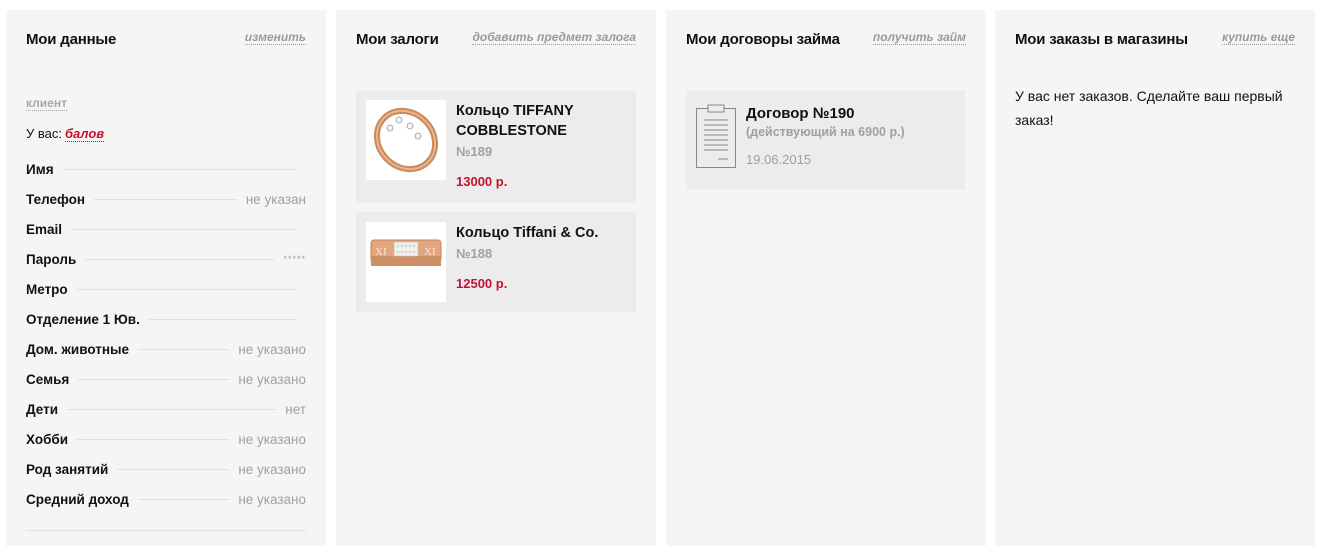 This screenshot has height=546, width=1324. I want to click on field-label: Телефон, so click(56, 199).